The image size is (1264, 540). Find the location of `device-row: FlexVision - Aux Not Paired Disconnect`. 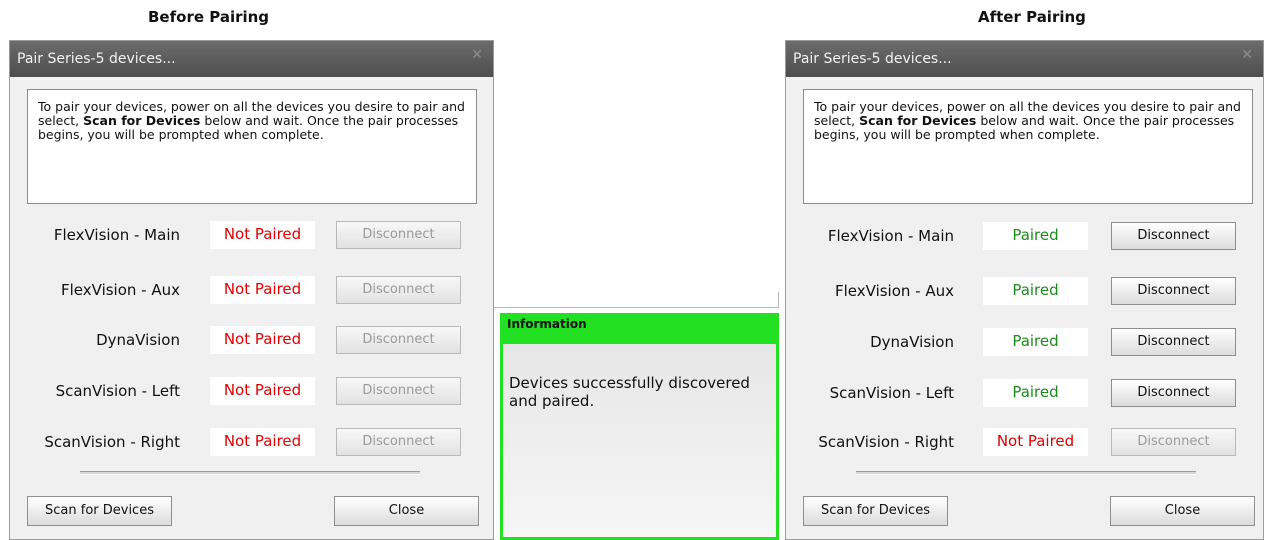

device-row: FlexVision - Aux Not Paired Disconnect is located at coordinates (251, 291).